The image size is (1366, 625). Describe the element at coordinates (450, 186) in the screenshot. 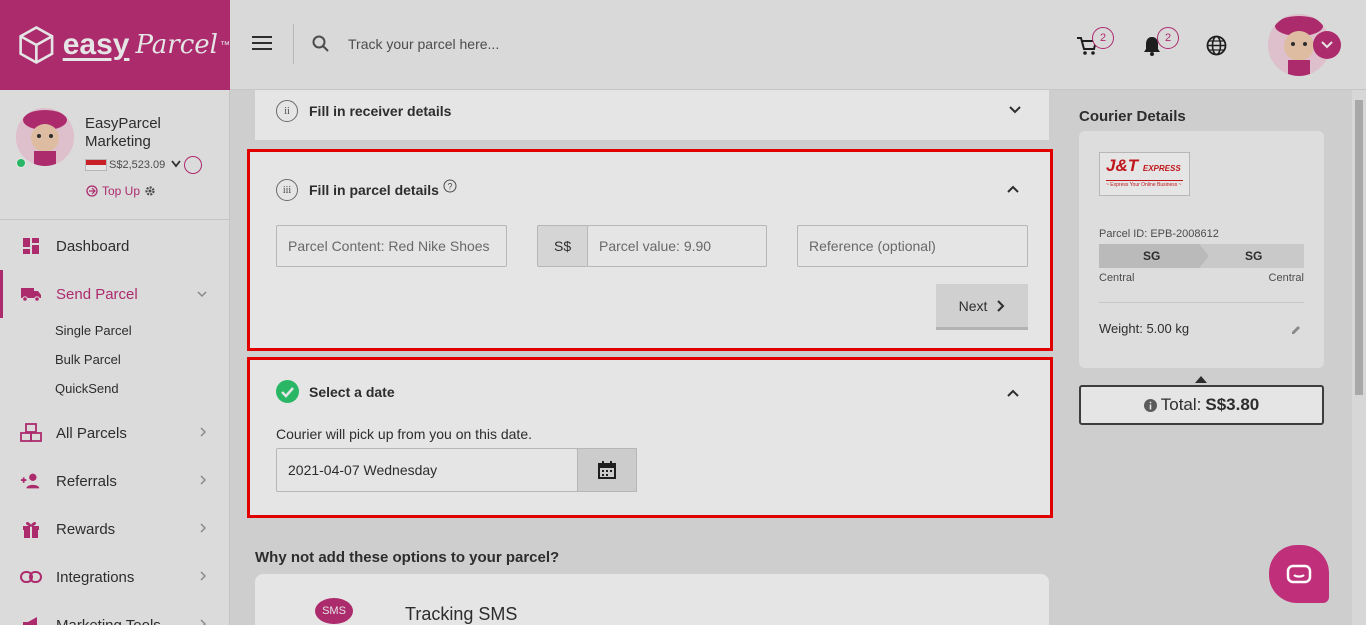

I see `help-icon: ?` at that location.